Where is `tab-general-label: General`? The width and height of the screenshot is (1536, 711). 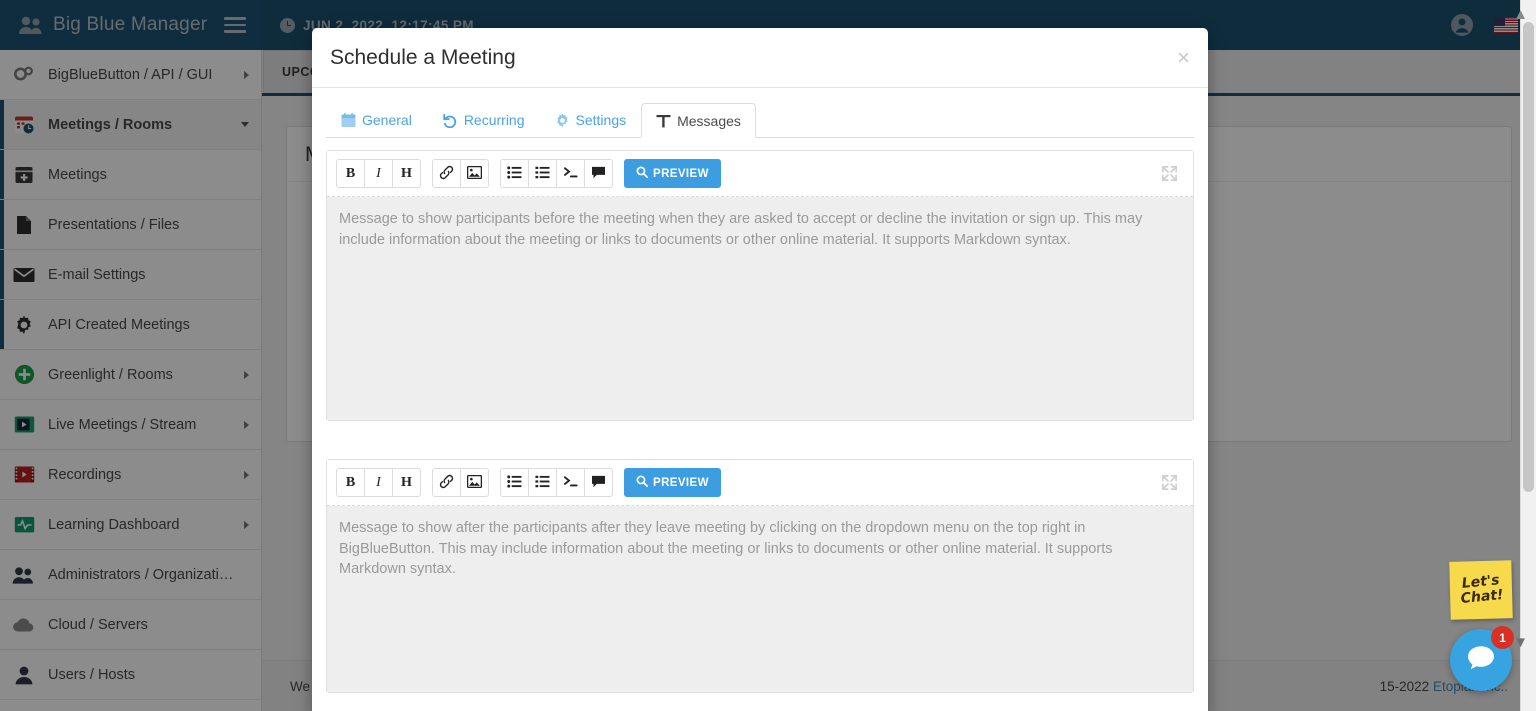
tab-general-label: General is located at coordinates (387, 120).